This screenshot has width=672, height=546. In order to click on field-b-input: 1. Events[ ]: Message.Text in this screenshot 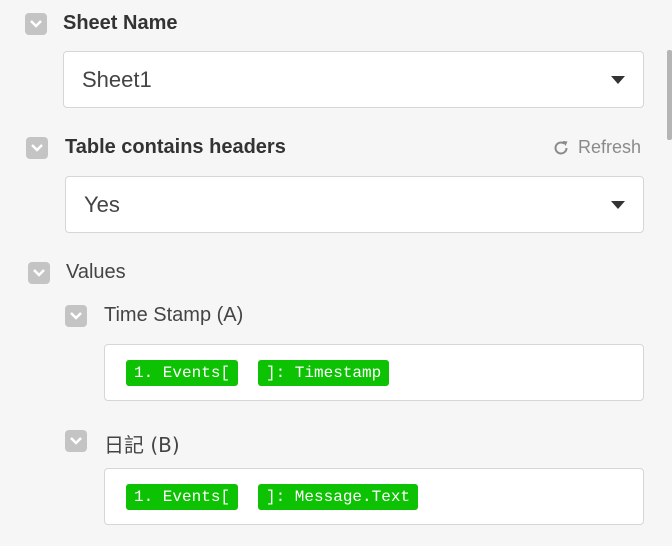, I will do `click(374, 496)`.